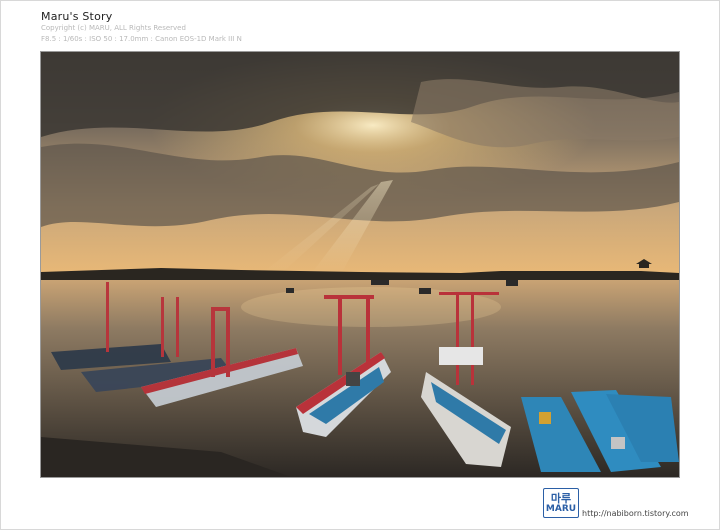  I want to click on blog-url: http://nabiborn.tistory.com, so click(635, 513).